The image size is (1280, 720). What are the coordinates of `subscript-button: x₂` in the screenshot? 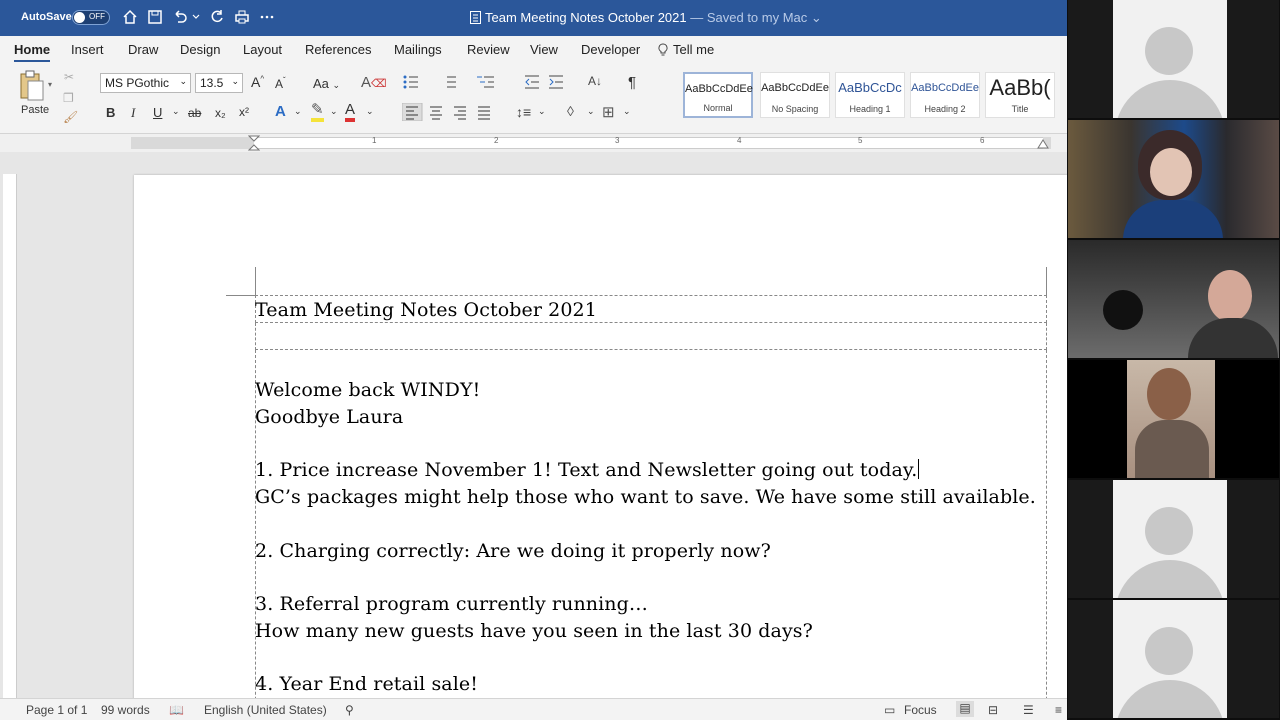 It's located at (220, 113).